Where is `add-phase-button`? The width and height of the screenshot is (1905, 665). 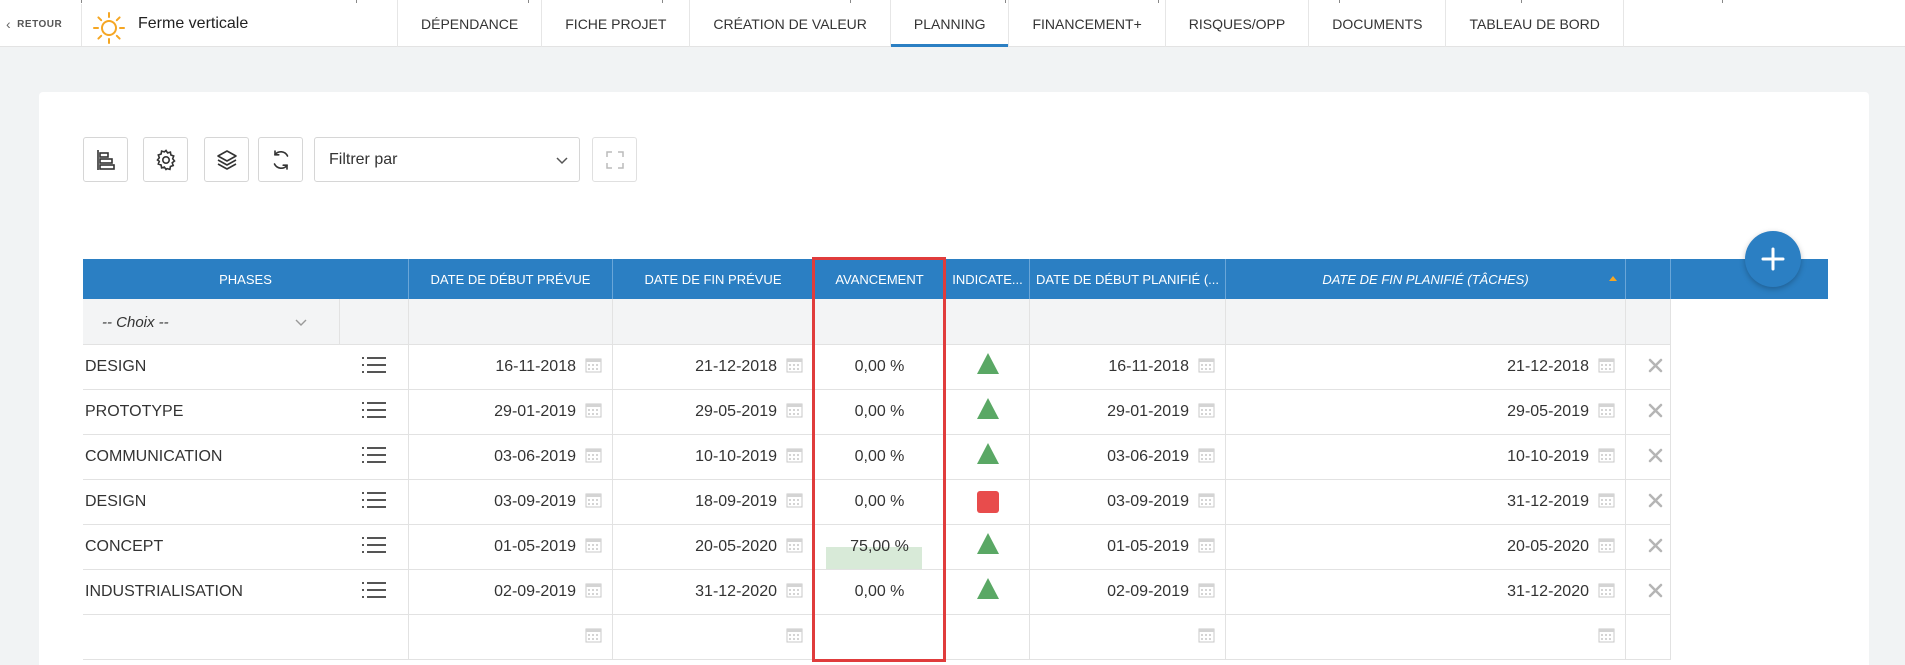
add-phase-button is located at coordinates (1773, 259).